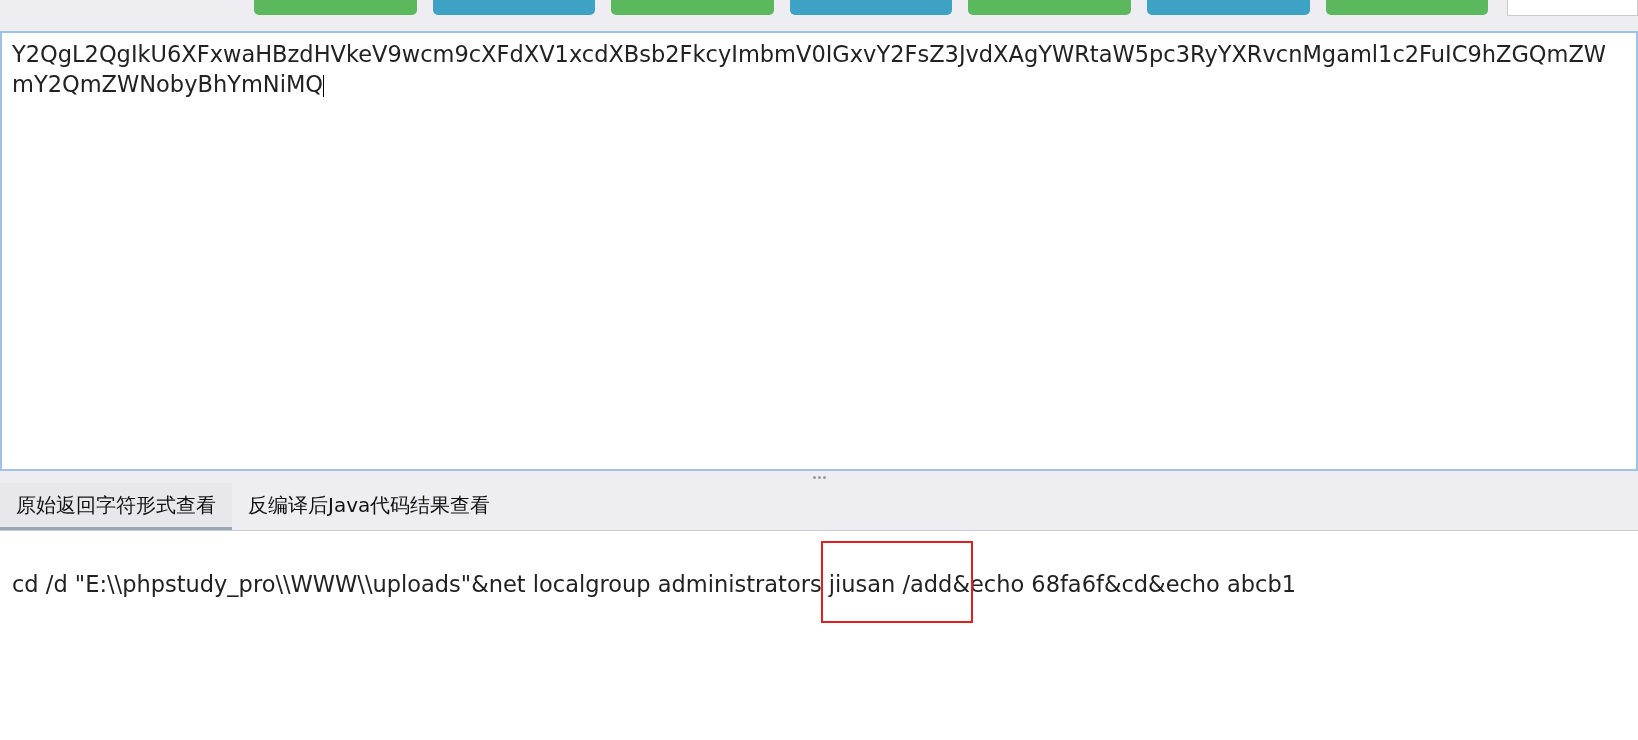  Describe the element at coordinates (810, 54) in the screenshot. I see `text-line: Y2QgL2QgIkU6XFxwaHBzdHVkeV9wcm9cXFdXV1xcdXBsb2FkcyImbmV0IGxvY2FsZ3JvdXAgYWRtaW5pc3RyYXRvcnMgaml1c2FuIC9hZGQmZW` at that location.